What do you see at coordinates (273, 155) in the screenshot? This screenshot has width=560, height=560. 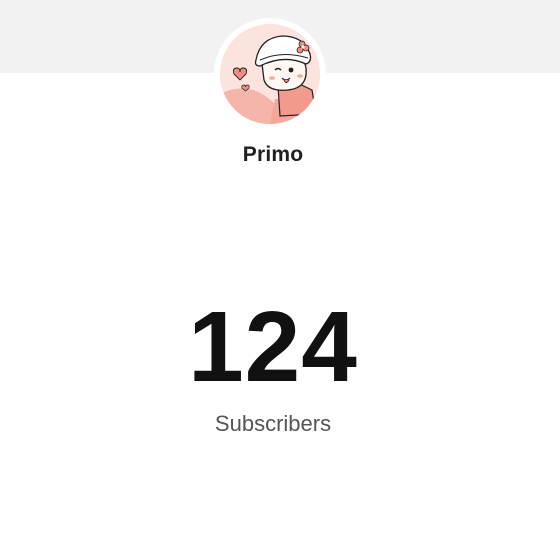 I see `channel-name: Primo` at bounding box center [273, 155].